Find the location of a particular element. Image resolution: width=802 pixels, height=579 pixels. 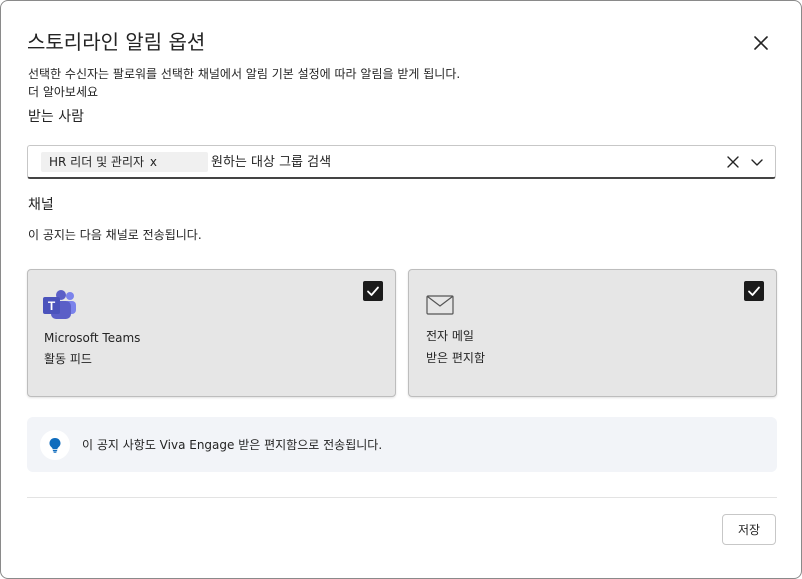

close-icon is located at coordinates (761, 43).